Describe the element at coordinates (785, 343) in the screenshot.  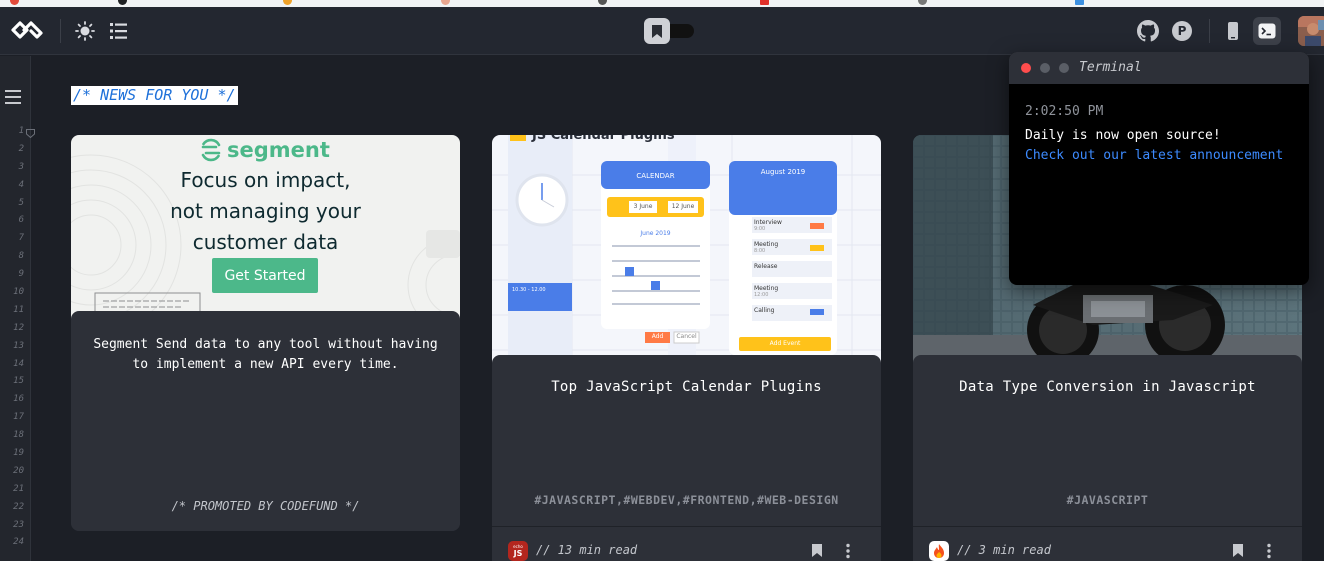
I see `image-add-event: Add Event` at that location.